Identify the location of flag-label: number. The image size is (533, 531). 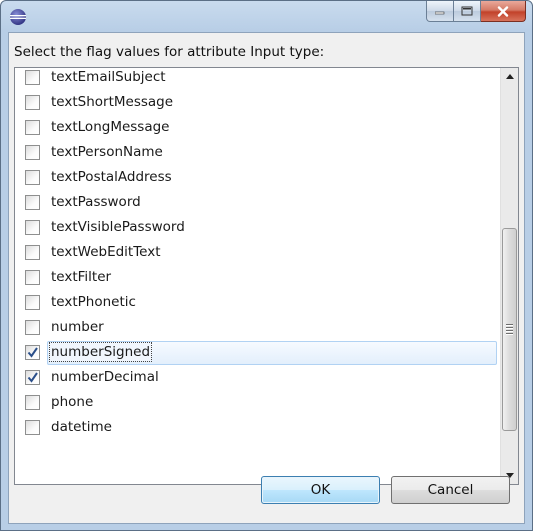
(77, 327).